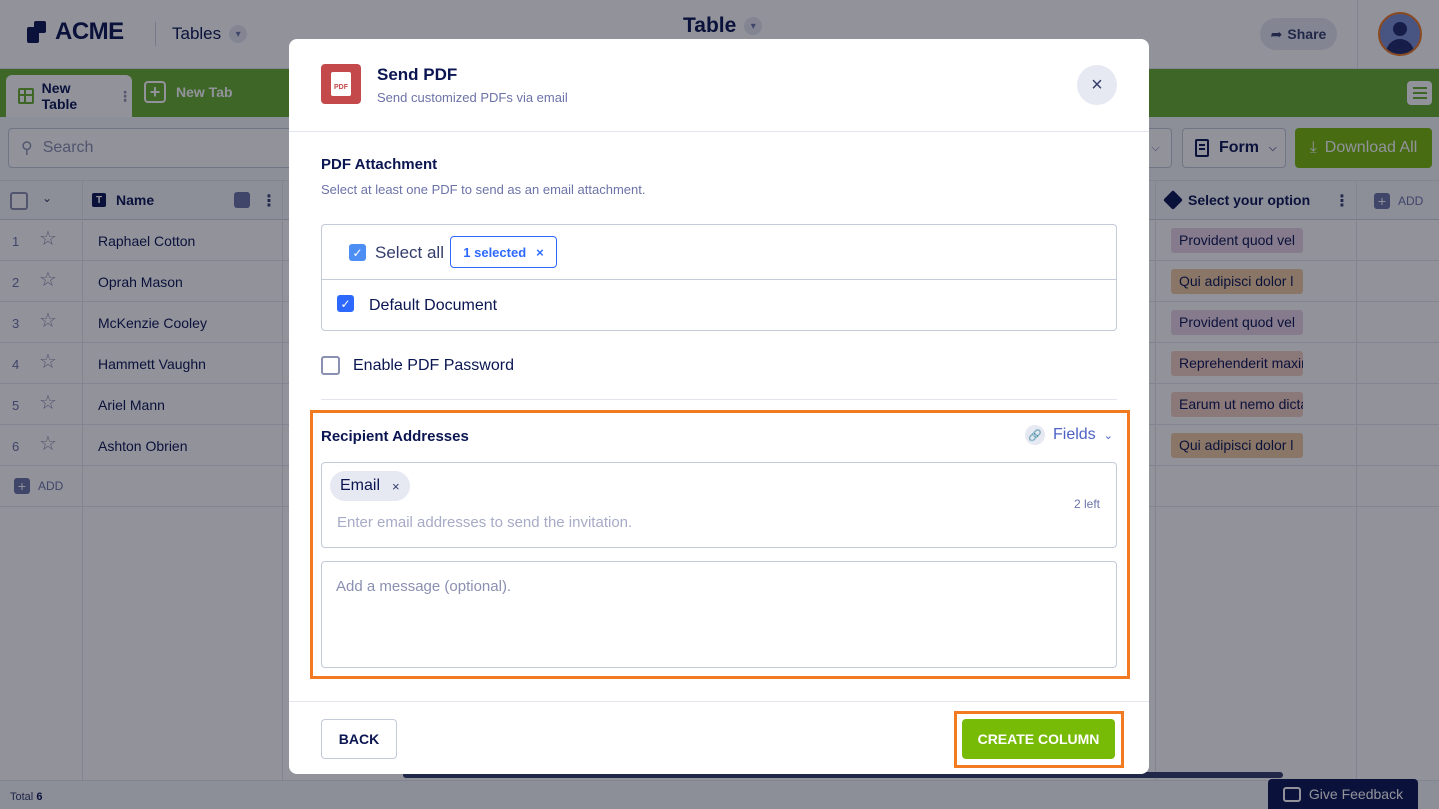  I want to click on close-button: ×, so click(1097, 85).